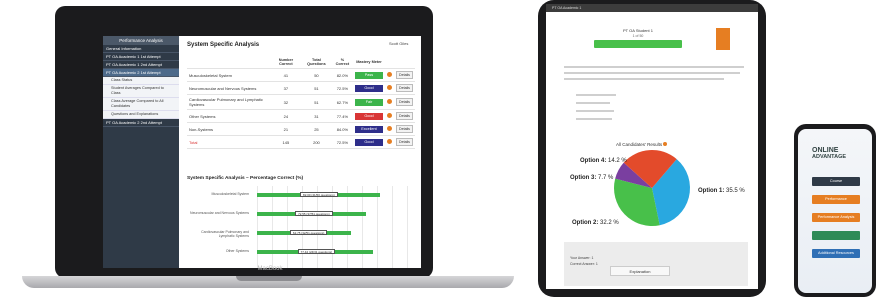 The height and width of the screenshot is (297, 876). Describe the element at coordinates (398, 43) in the screenshot. I see `user-name: Scott Giles` at that location.